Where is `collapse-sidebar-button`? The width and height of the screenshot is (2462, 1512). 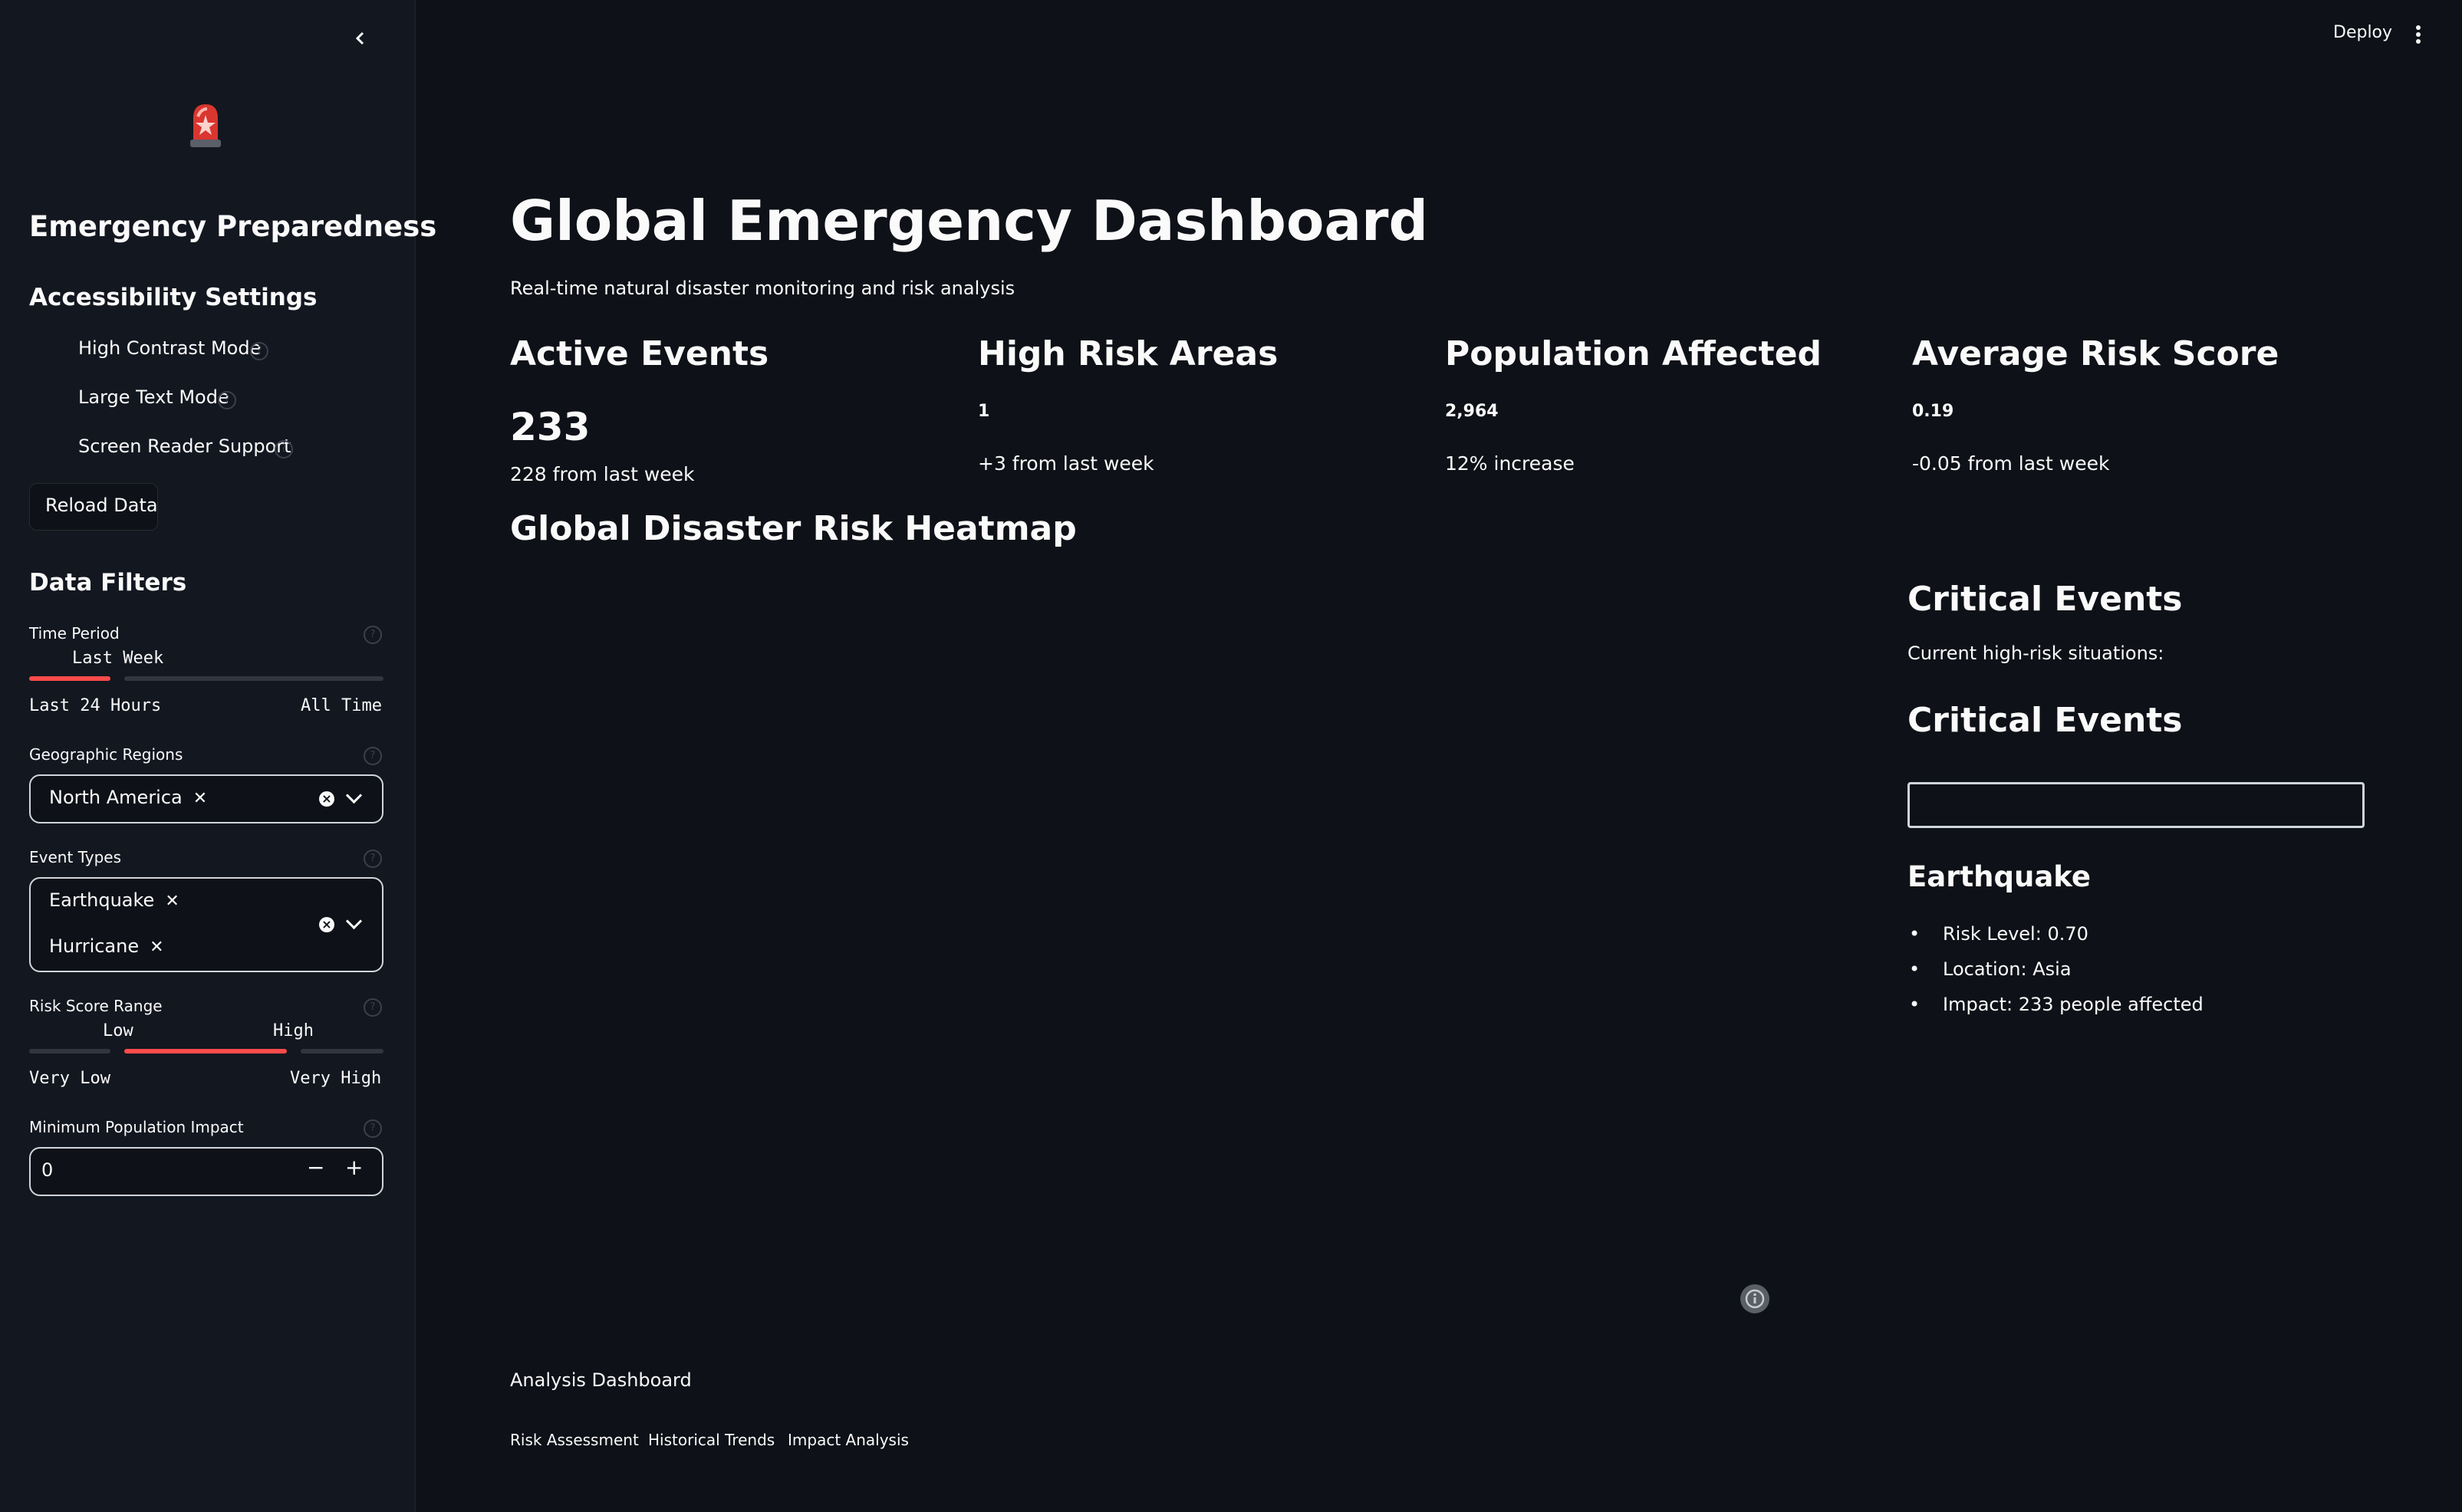 collapse-sidebar-button is located at coordinates (360, 38).